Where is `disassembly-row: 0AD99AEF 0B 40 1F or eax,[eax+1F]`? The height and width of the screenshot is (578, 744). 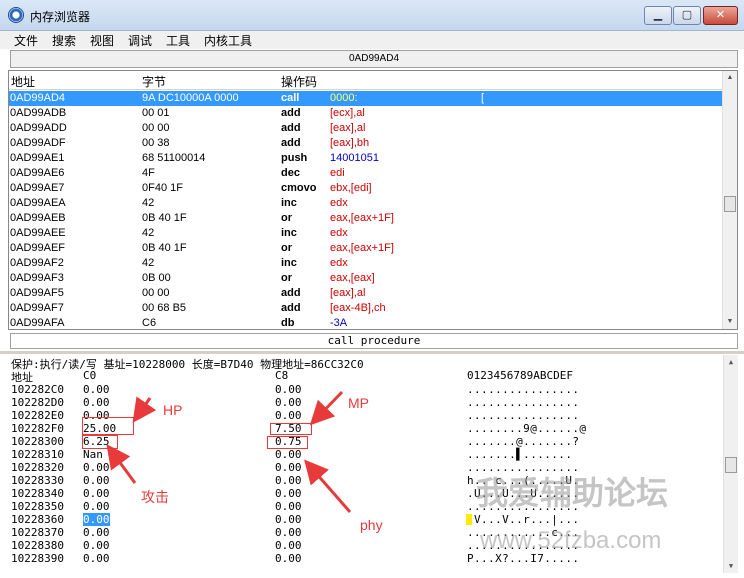
disassembly-row: 0AD99AEF 0B 40 1F or eax,[eax+1F] is located at coordinates (366, 248).